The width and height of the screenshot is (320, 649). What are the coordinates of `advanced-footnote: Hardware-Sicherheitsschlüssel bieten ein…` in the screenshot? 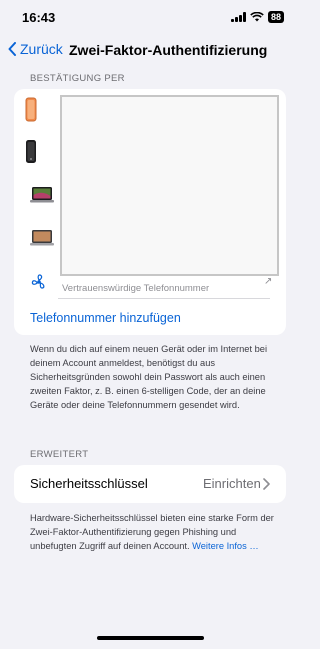 It's located at (155, 532).